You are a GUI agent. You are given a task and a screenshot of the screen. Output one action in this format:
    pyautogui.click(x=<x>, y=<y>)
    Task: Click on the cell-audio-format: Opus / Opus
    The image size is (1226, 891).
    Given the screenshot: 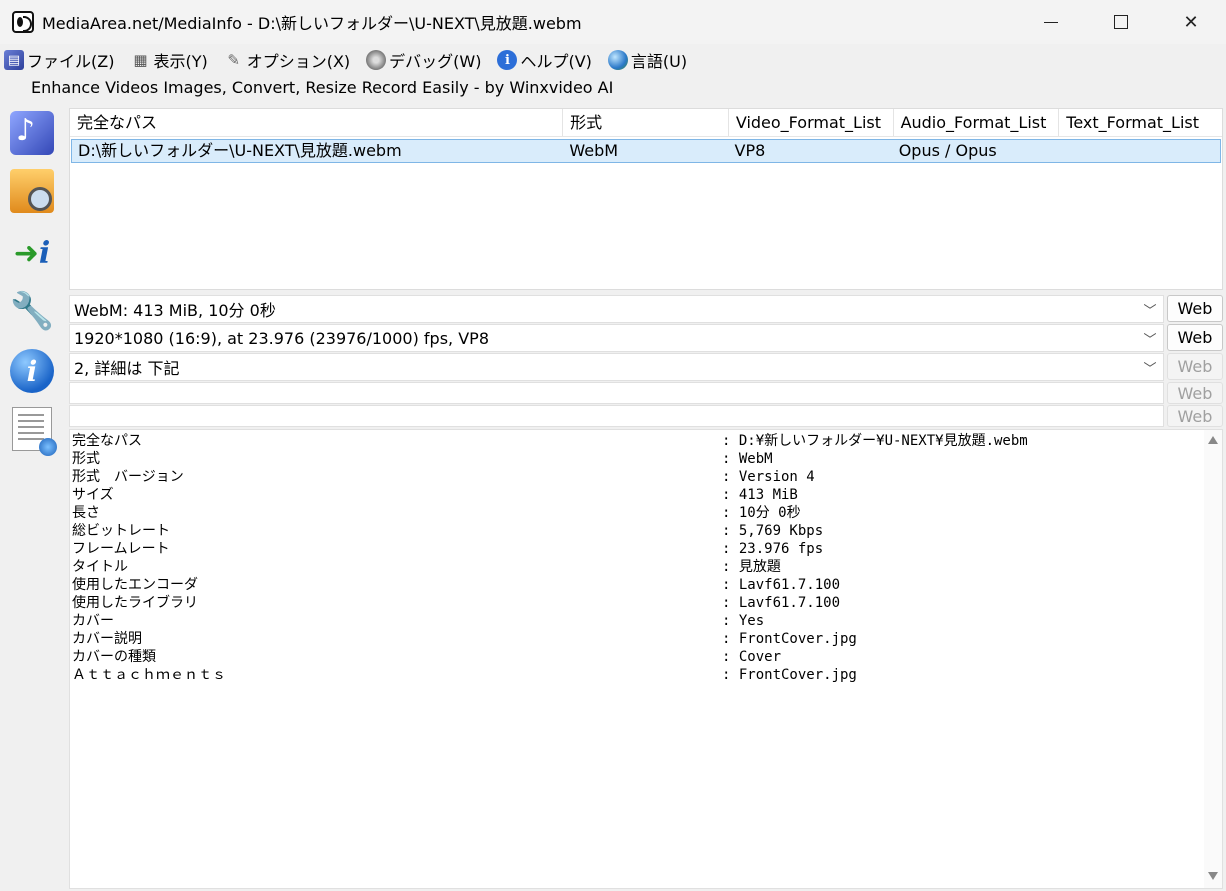 What is the action you would take?
    pyautogui.click(x=947, y=150)
    